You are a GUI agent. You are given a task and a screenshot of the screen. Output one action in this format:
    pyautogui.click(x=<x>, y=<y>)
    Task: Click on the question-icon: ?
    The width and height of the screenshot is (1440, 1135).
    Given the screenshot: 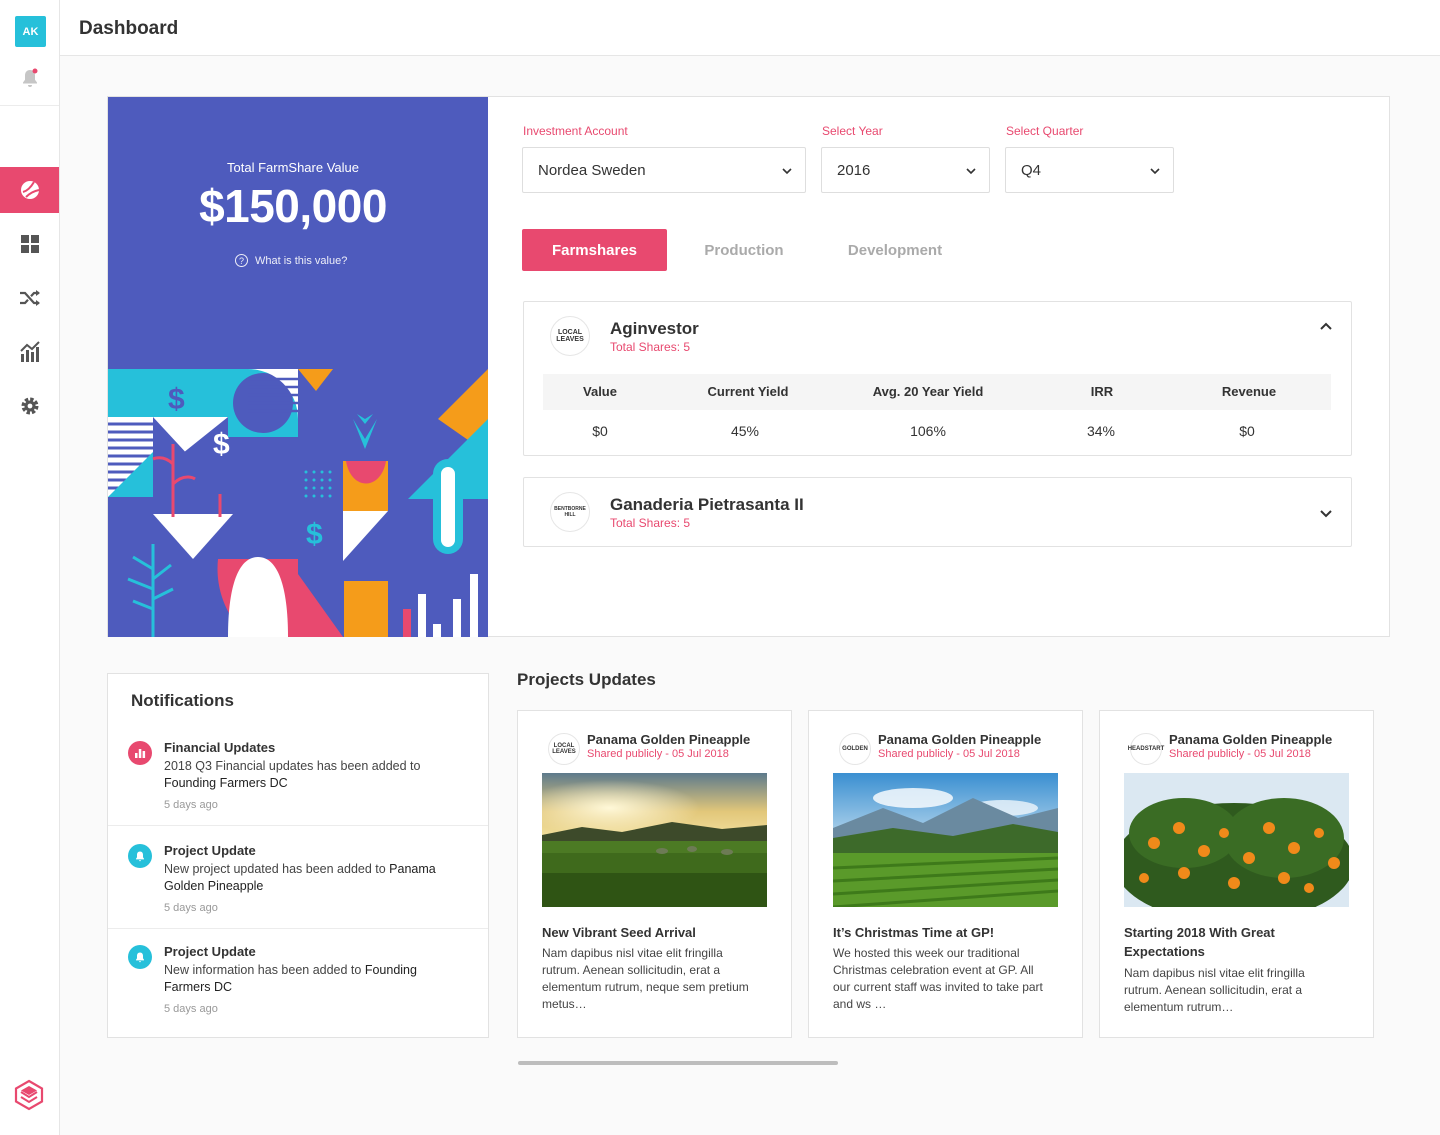 What is the action you would take?
    pyautogui.click(x=241, y=260)
    